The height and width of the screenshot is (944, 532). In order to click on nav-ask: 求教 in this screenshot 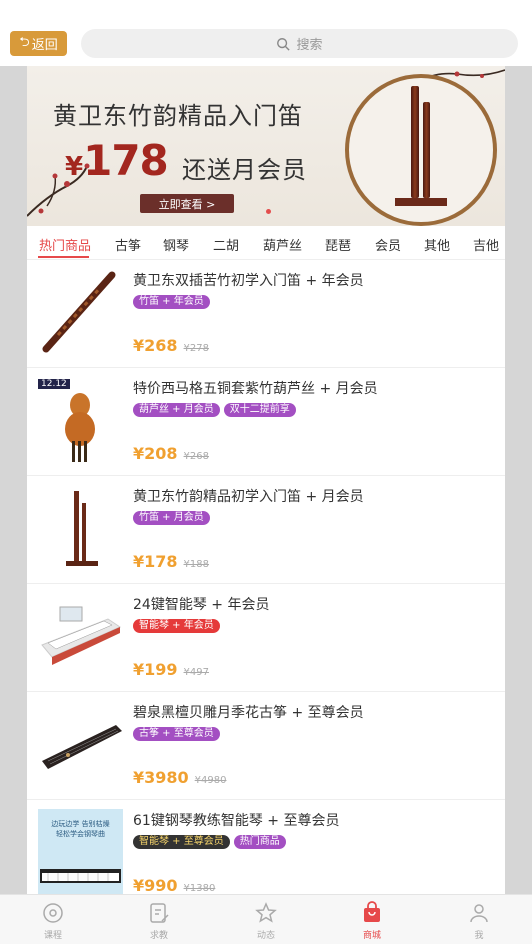, I will do `click(159, 921)`.